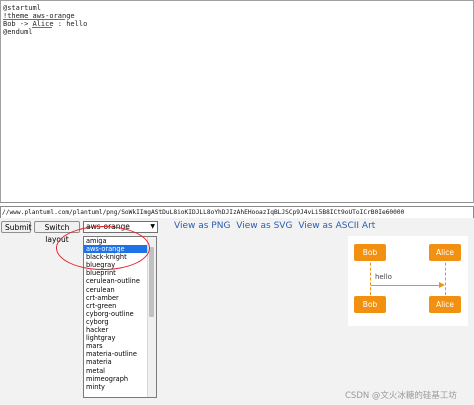  I want to click on arrowhead-icon, so click(442, 285).